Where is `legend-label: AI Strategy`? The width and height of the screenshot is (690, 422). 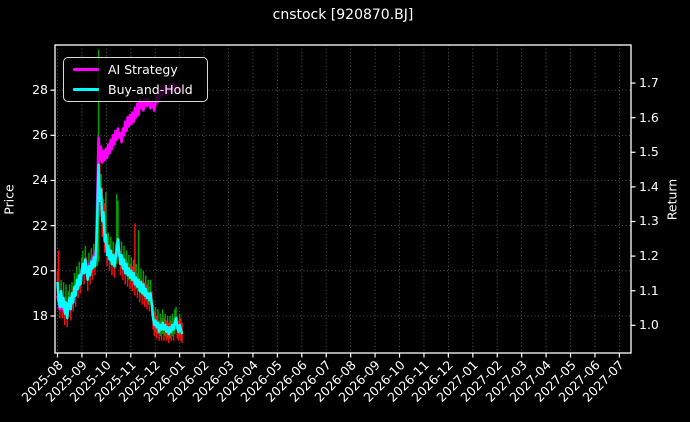
legend-label: AI Strategy is located at coordinates (143, 69).